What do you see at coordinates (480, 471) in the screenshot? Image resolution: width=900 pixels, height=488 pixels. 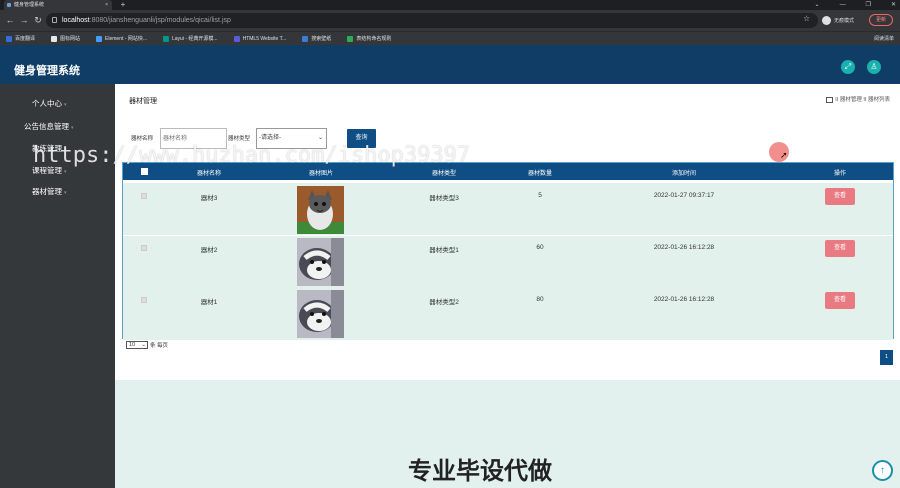 I see `footer-banner: 专业毕设代做` at bounding box center [480, 471].